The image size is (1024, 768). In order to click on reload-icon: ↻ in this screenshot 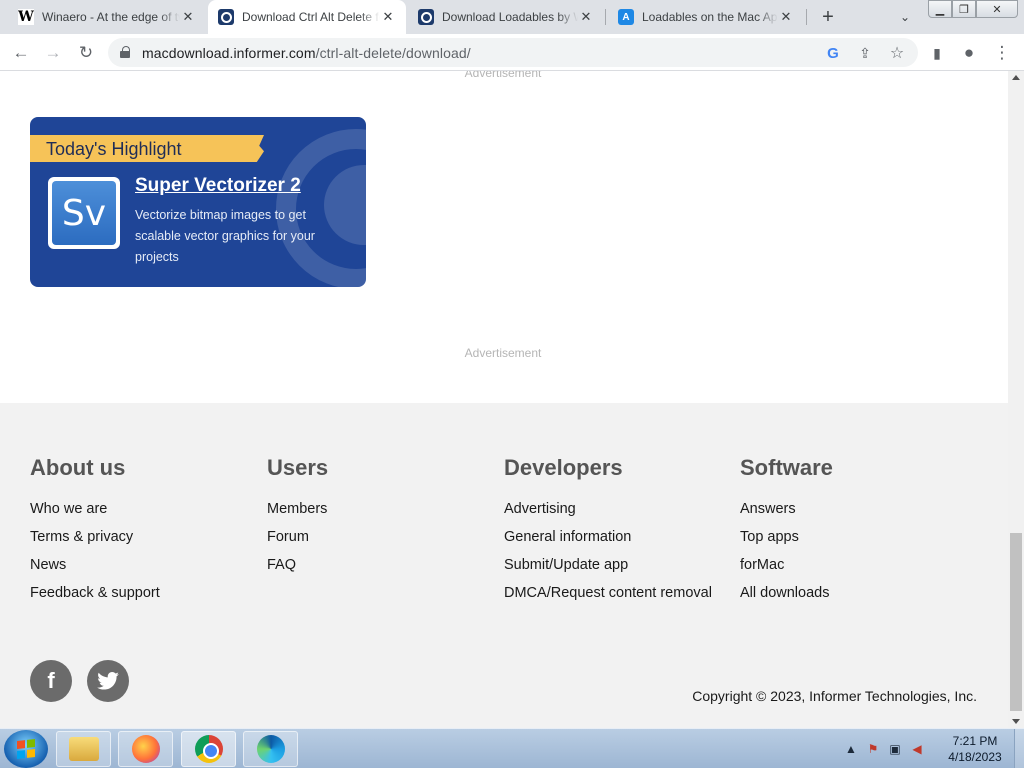, I will do `click(86, 53)`.